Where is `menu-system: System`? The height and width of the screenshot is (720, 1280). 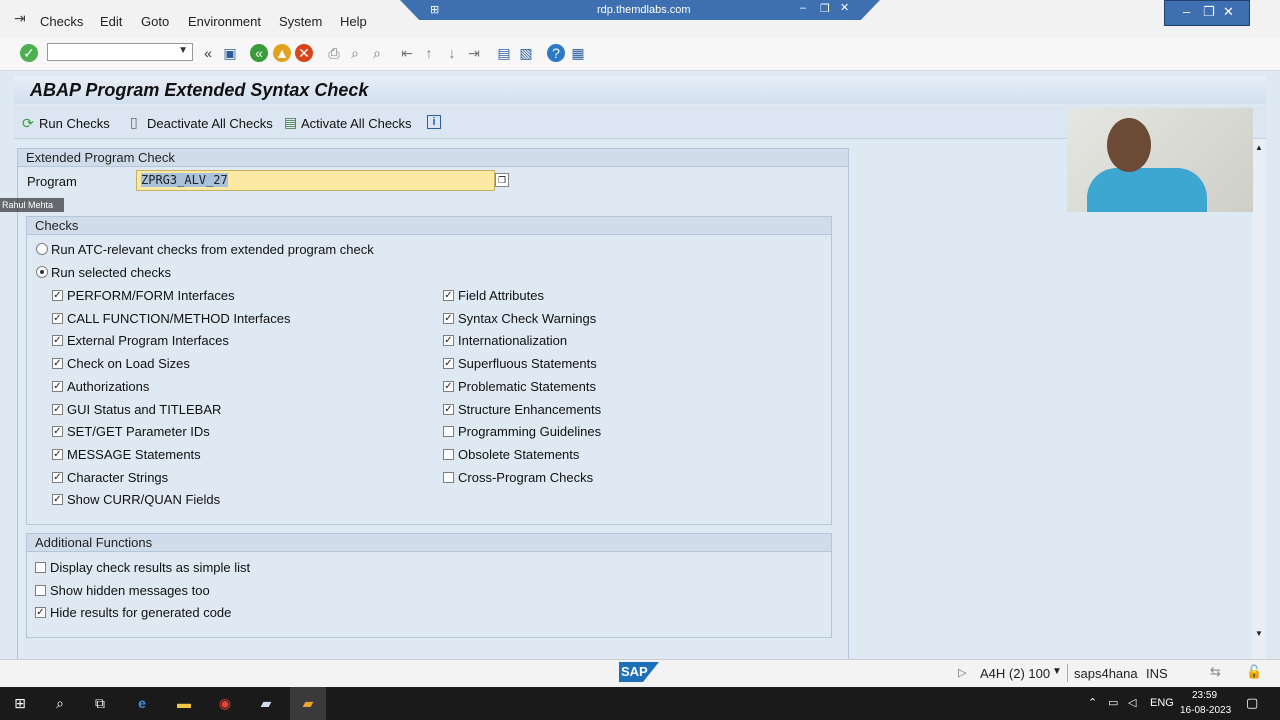 menu-system: System is located at coordinates (300, 21).